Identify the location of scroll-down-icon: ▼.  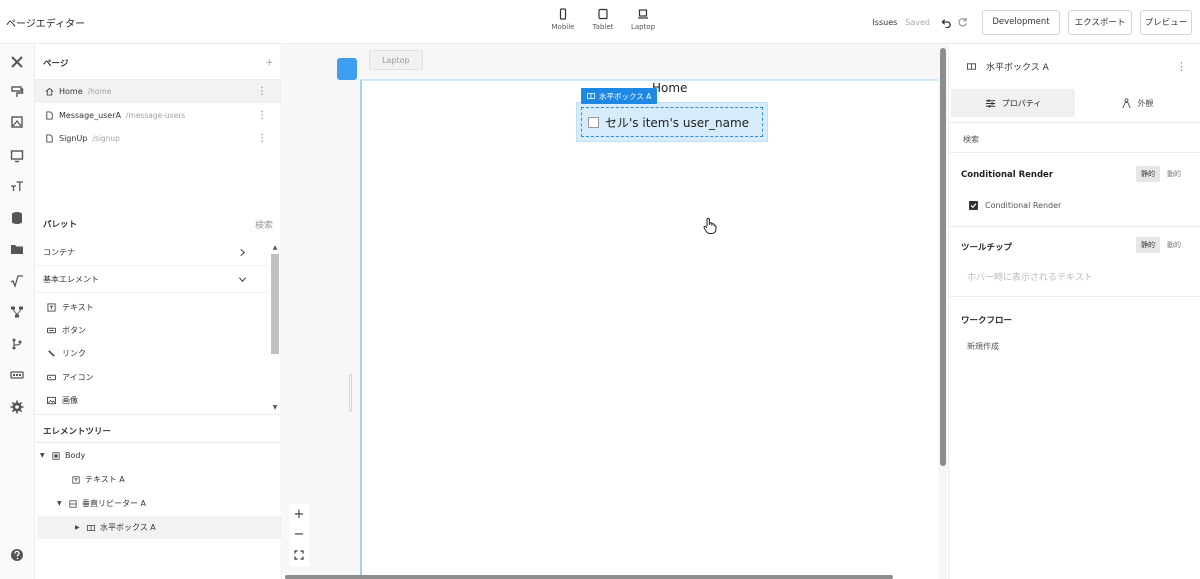
(275, 408).